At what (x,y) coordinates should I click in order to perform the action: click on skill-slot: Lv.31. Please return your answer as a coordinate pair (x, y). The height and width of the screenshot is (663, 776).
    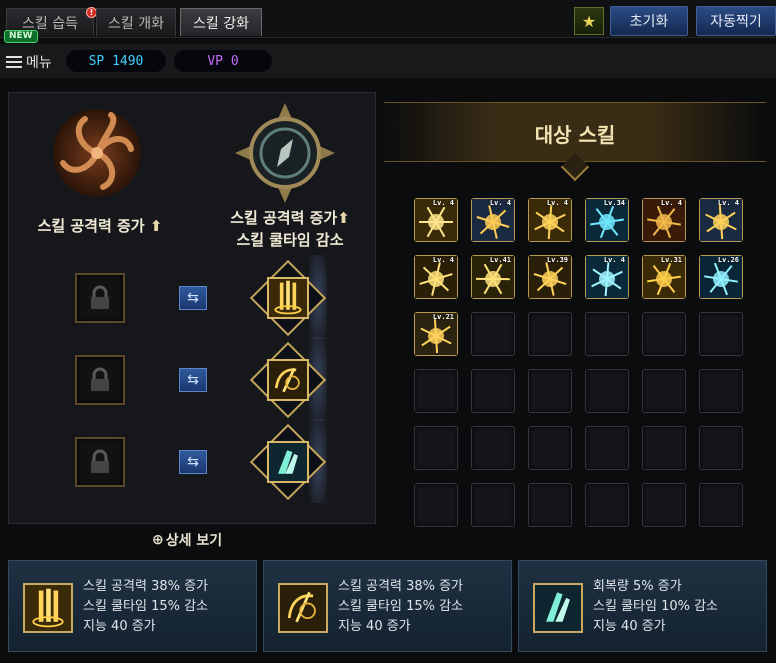
    Looking at the image, I should click on (664, 277).